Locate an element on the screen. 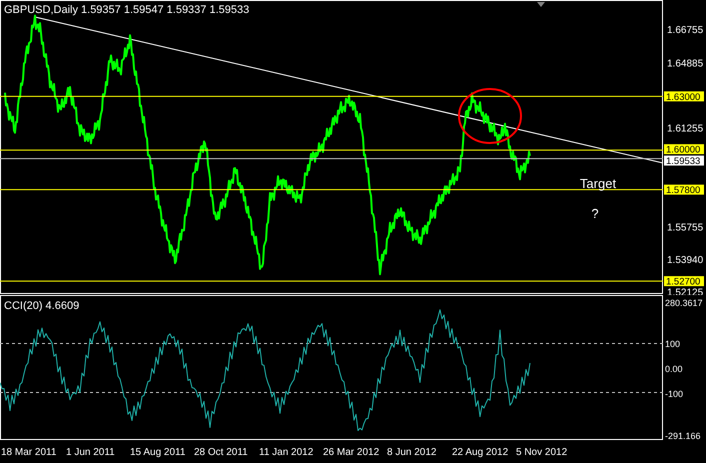  price-tag: 1.60000 is located at coordinates (684, 150).